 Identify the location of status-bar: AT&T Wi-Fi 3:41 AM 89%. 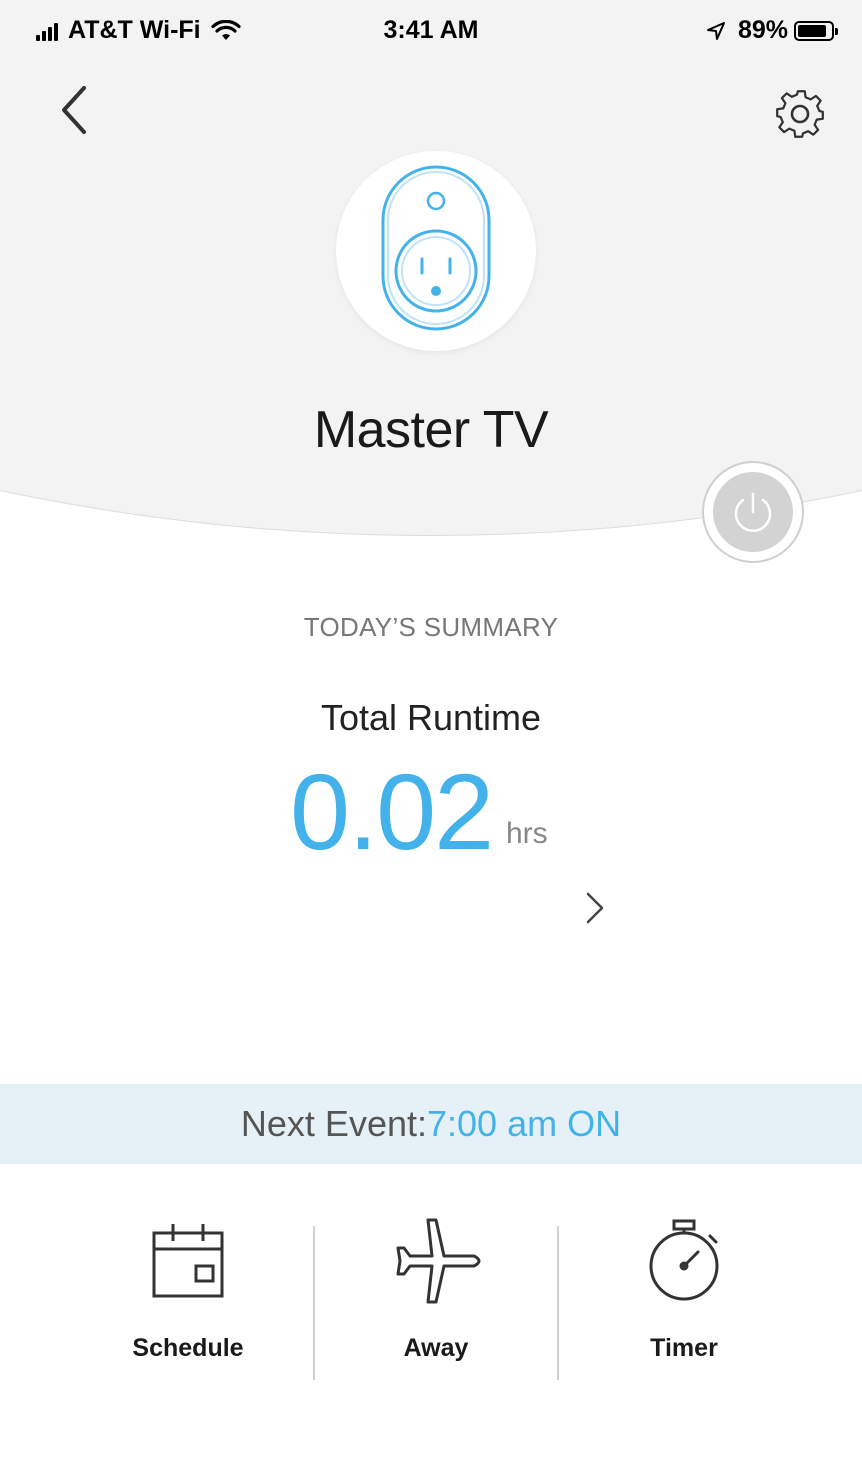
(431, 30).